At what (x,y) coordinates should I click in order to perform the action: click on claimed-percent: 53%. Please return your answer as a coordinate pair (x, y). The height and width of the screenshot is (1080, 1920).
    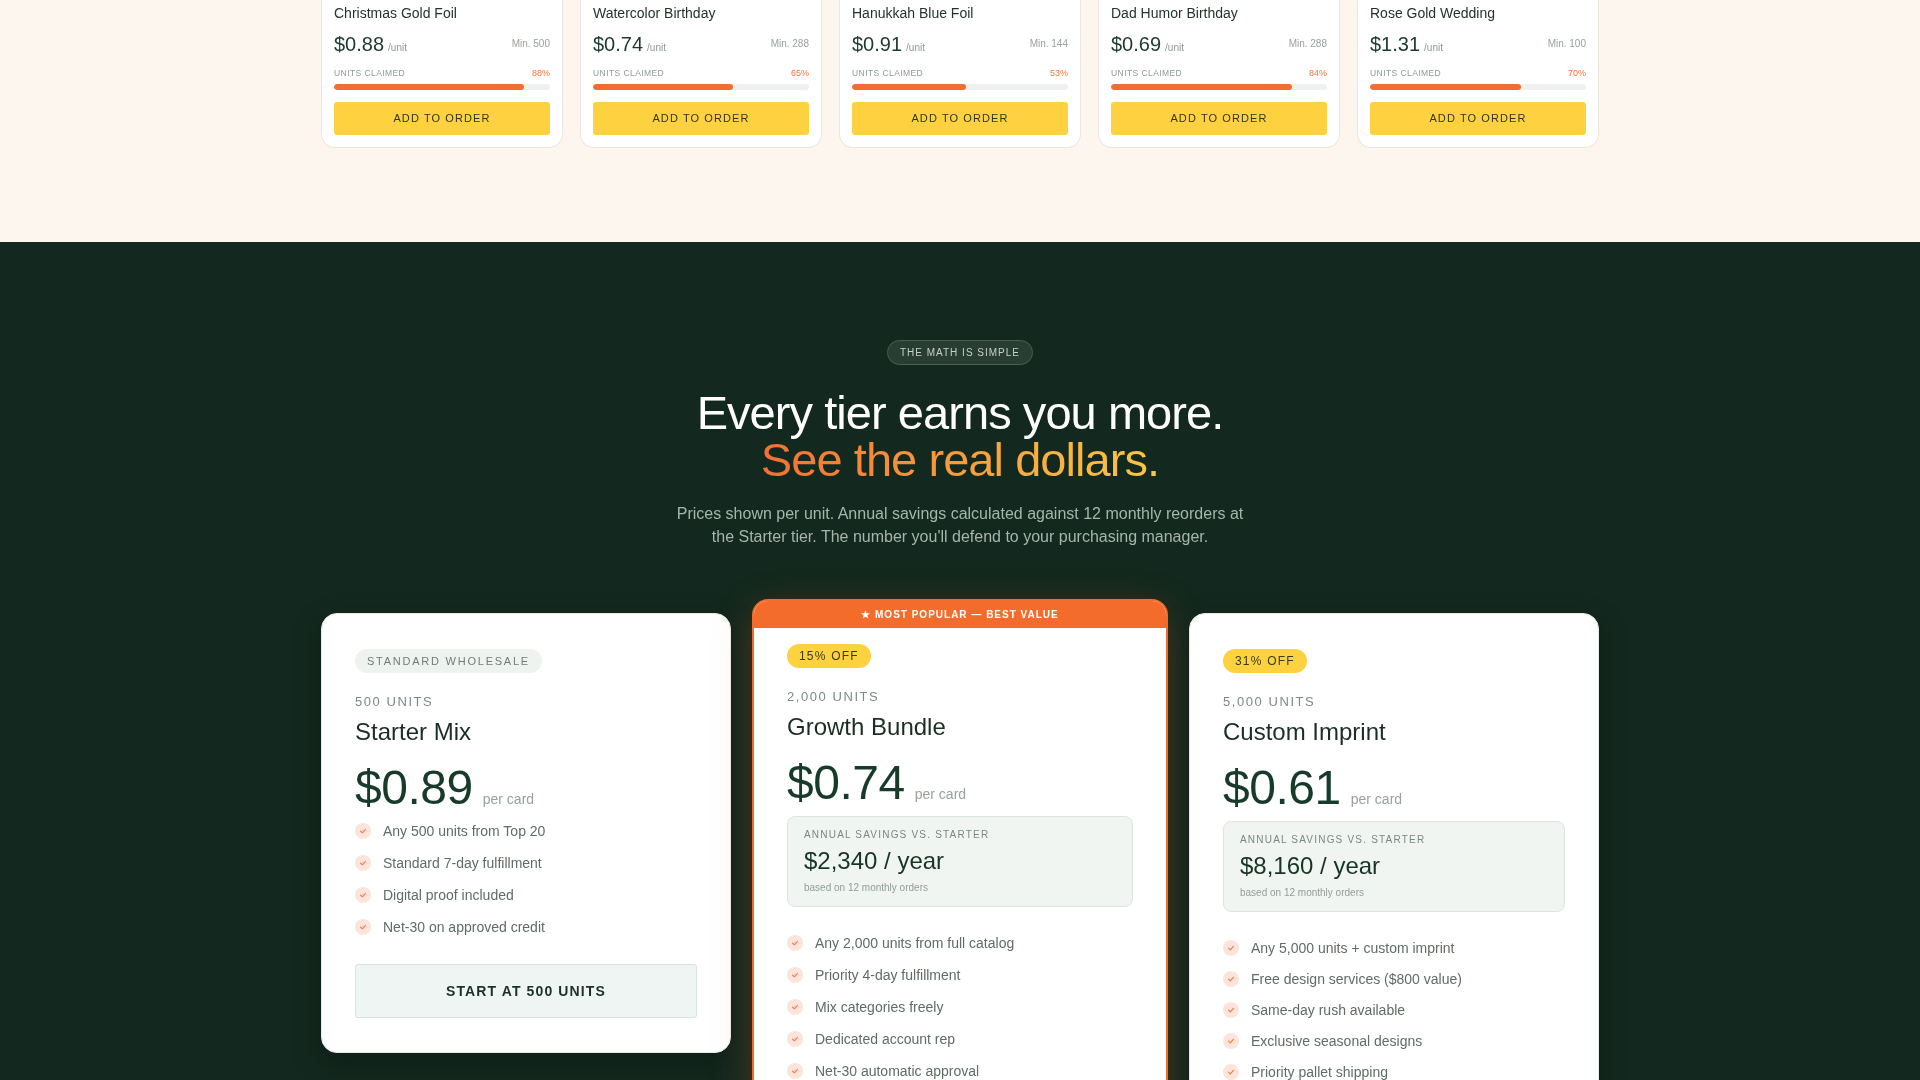
    Looking at the image, I should click on (1059, 73).